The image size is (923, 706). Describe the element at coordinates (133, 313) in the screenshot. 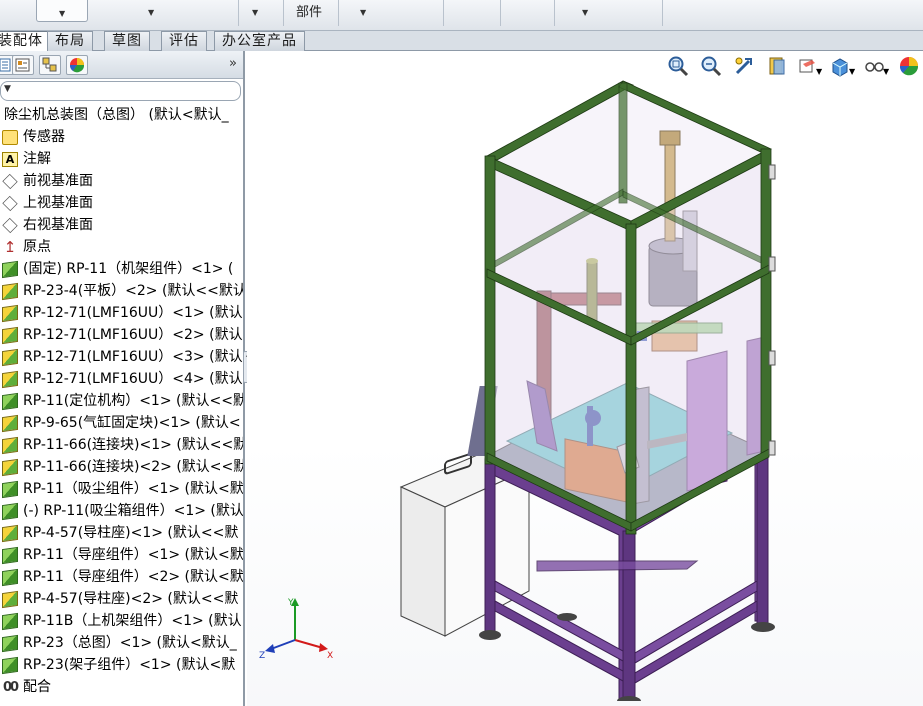

I see `tree-item-label: RP-12-71(LMF16UU）<1> (默认` at that location.